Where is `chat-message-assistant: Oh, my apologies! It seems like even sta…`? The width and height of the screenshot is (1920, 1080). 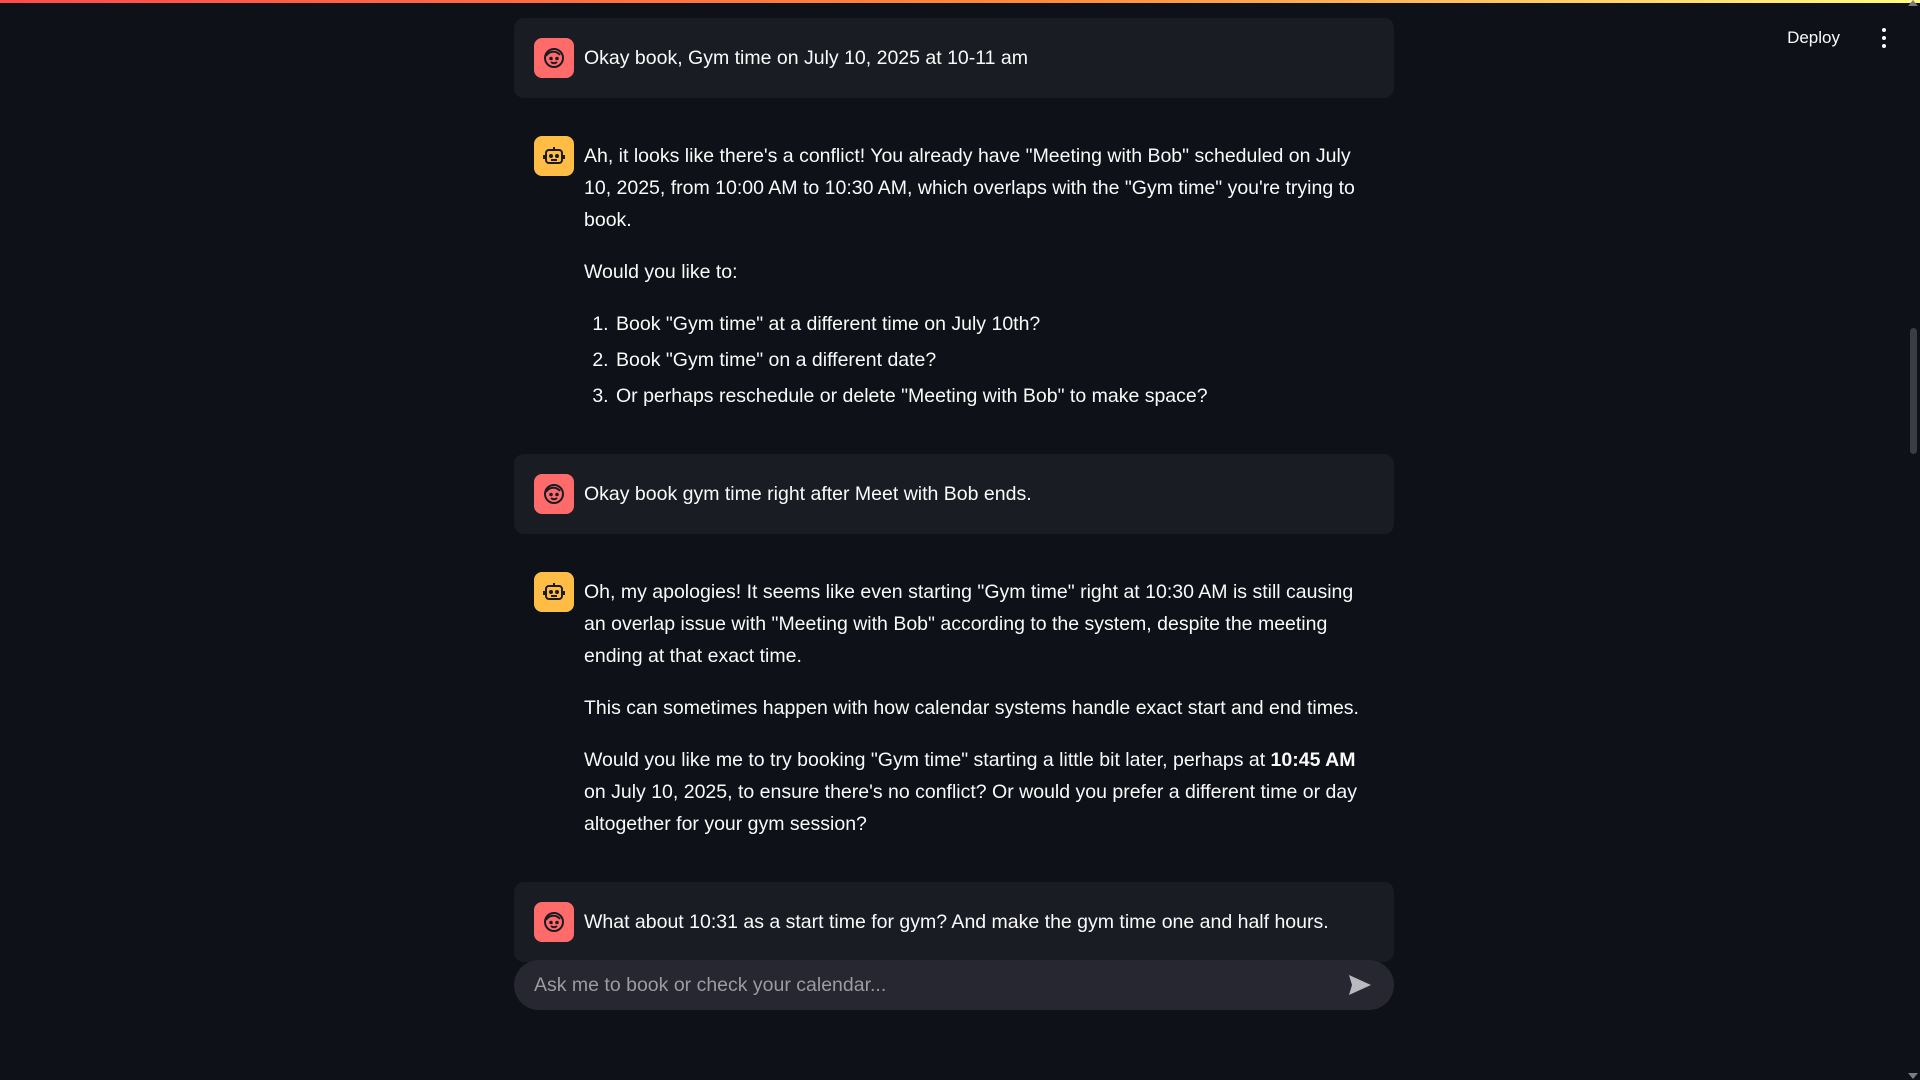
chat-message-assistant: Oh, my apologies! It seems like even sta… is located at coordinates (954, 706).